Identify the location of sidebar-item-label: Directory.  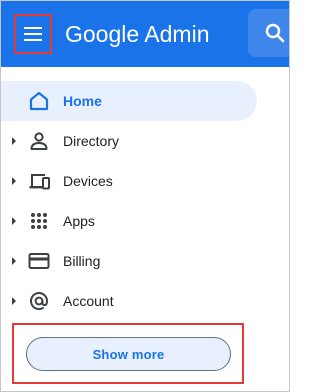
(91, 141).